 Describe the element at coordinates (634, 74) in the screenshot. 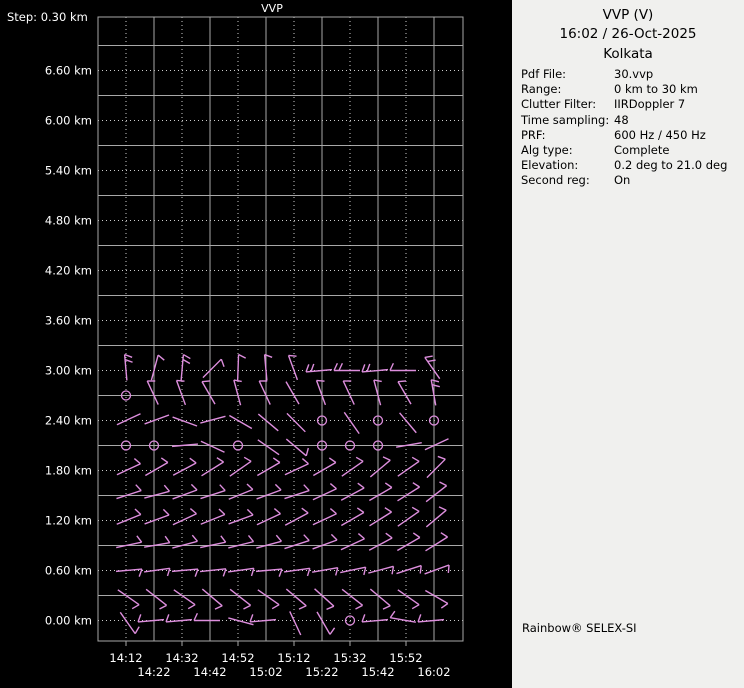

I see `info-field-value: 30.vvp` at that location.